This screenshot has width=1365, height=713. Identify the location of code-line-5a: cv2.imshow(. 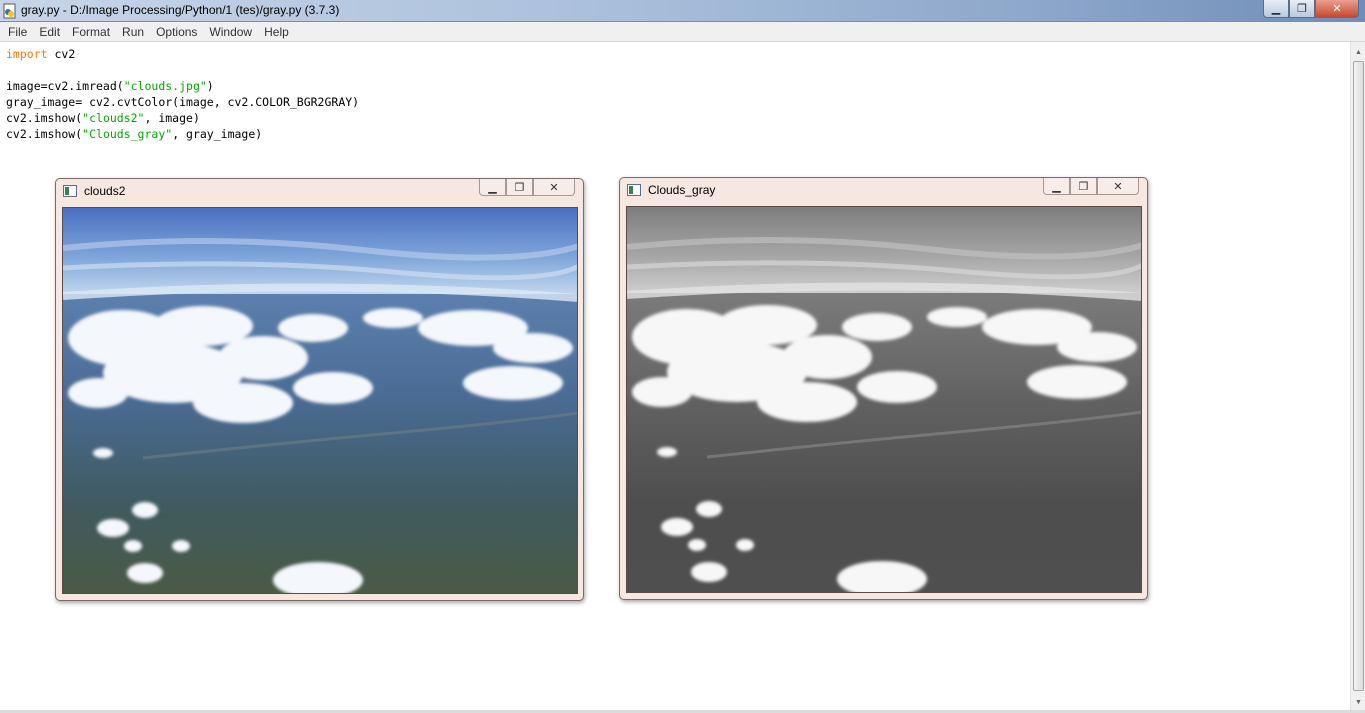
(44, 118).